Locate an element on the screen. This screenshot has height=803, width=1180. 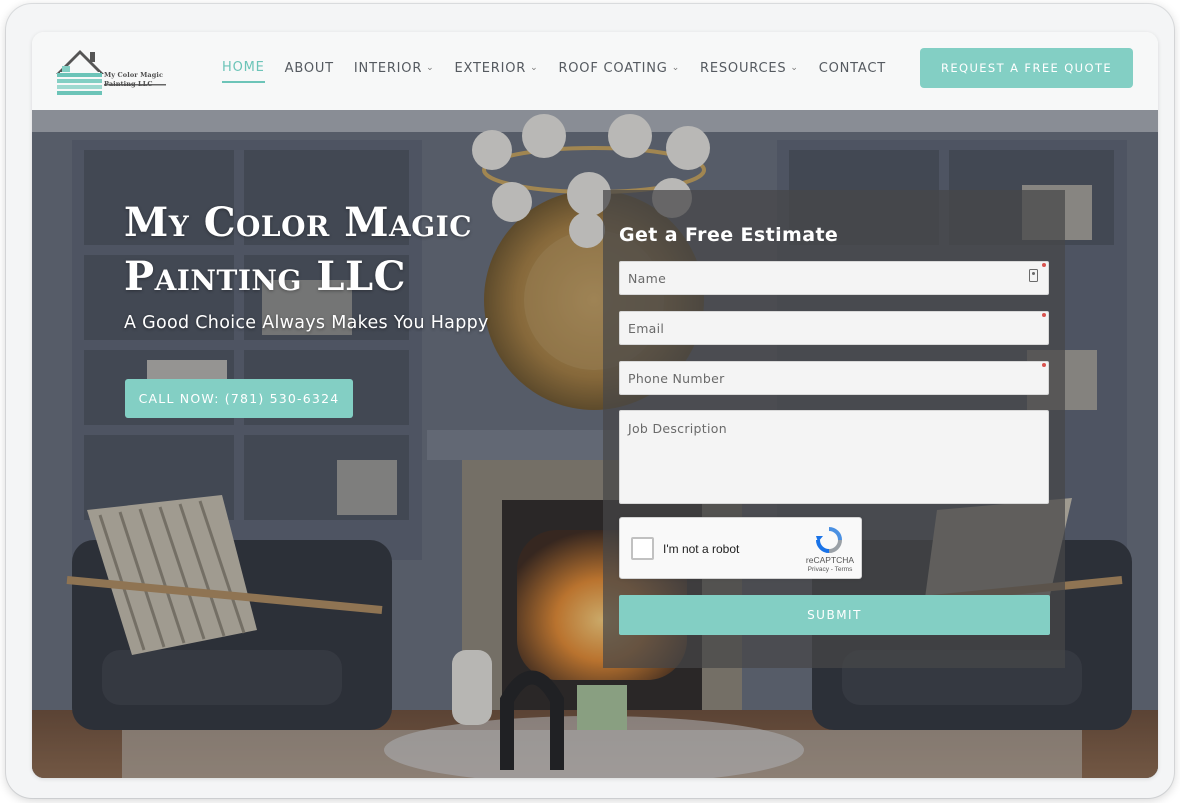
hero-subtitle: A Good Choice Always Makes You Happy is located at coordinates (306, 323).